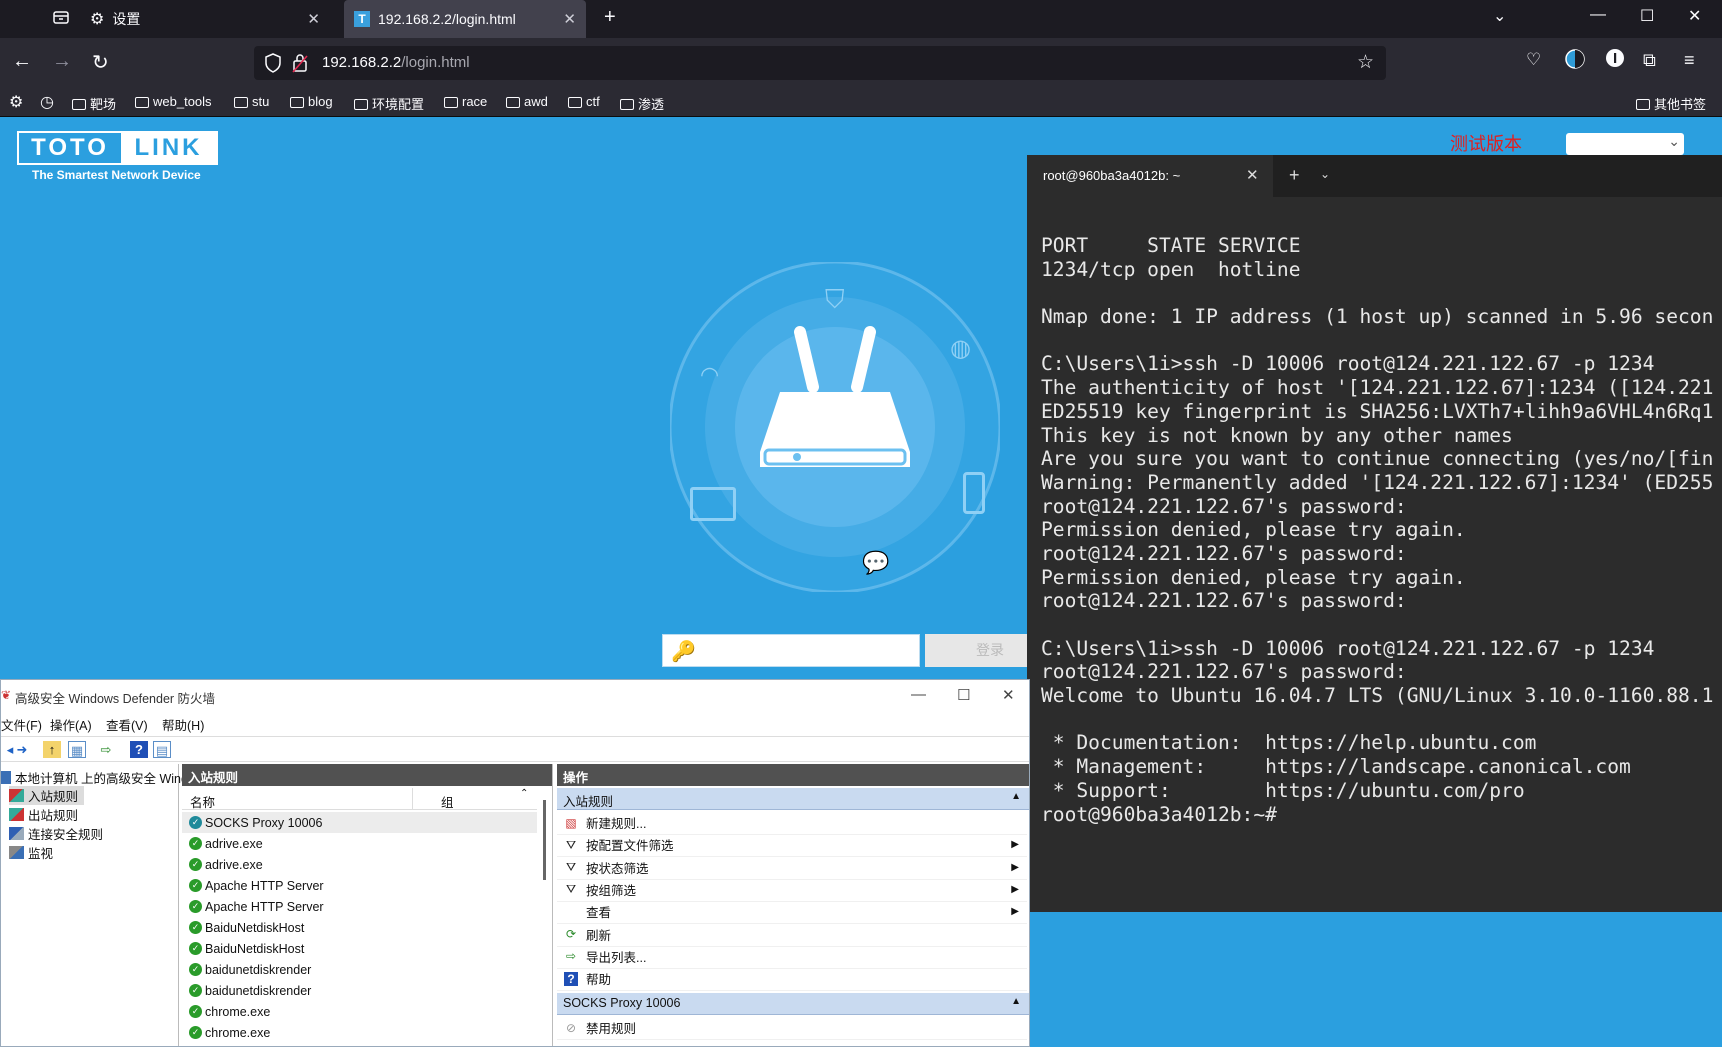 The width and height of the screenshot is (1722, 1047). I want to click on scrollbar, so click(545, 917).